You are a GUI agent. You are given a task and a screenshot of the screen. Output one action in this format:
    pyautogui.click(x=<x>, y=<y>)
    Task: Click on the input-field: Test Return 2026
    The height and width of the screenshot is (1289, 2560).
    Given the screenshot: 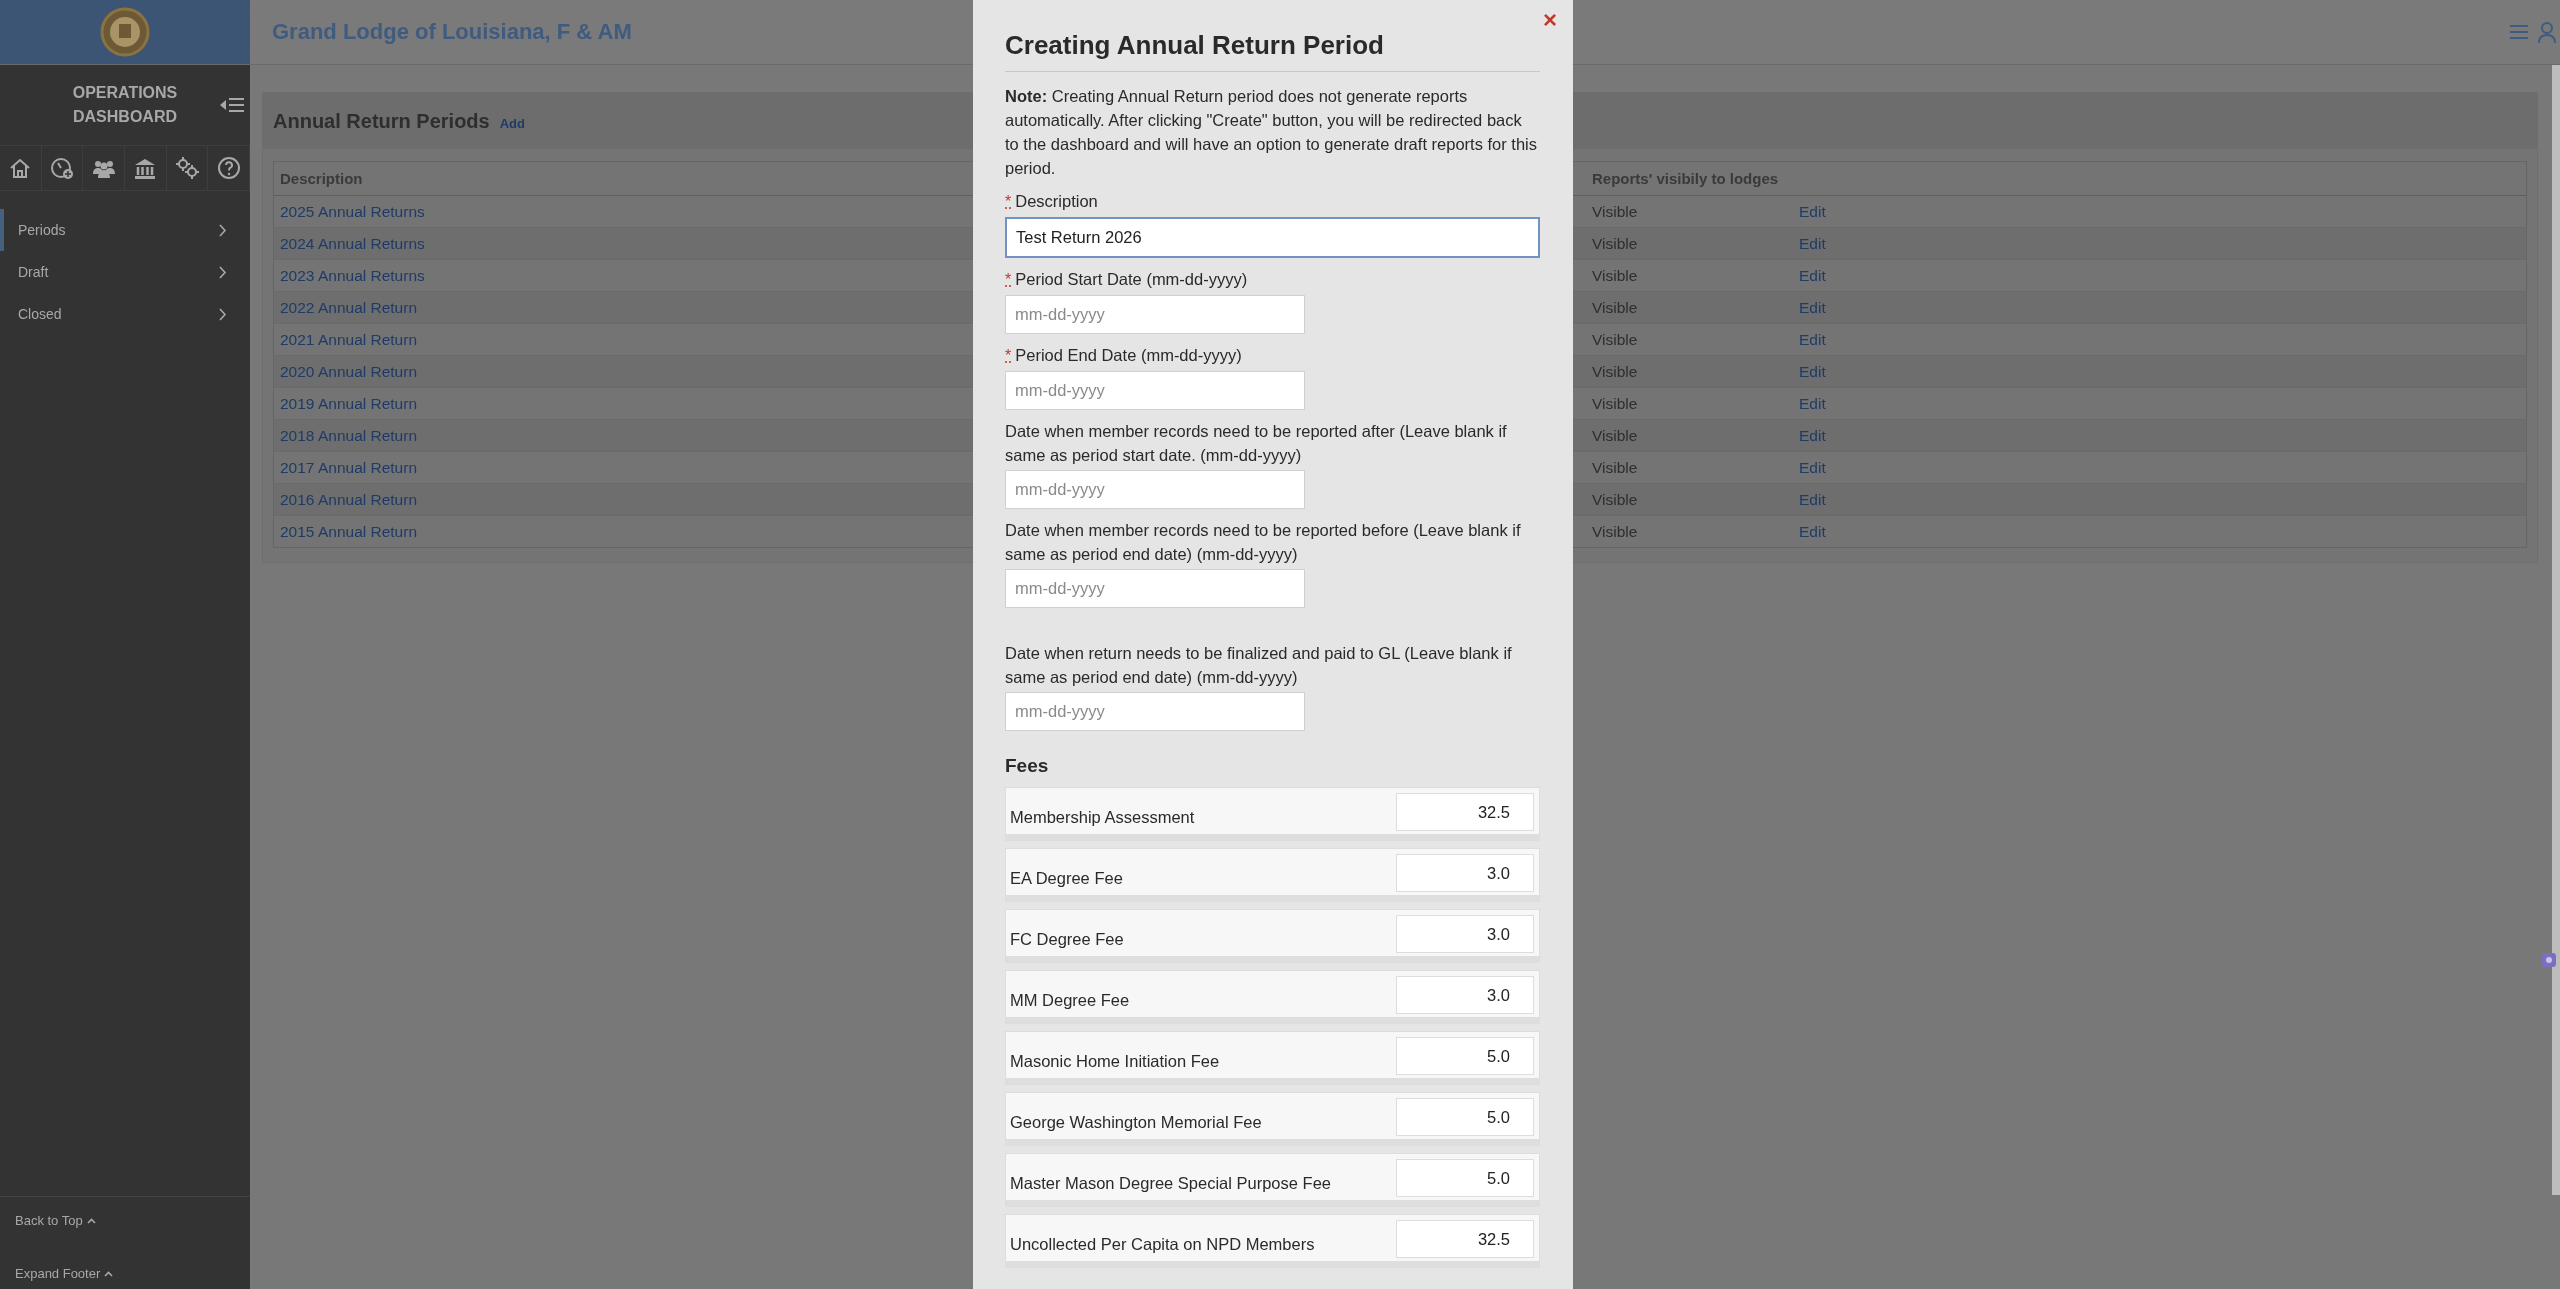 What is the action you would take?
    pyautogui.click(x=1272, y=237)
    